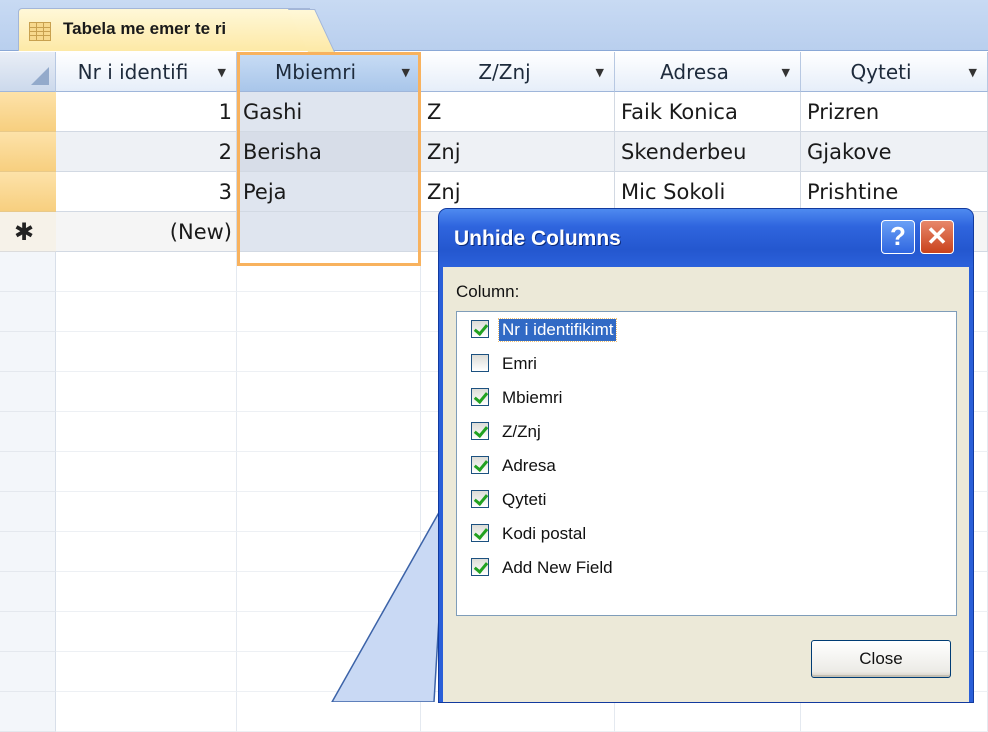 This screenshot has height=732, width=988. Describe the element at coordinates (881, 72) in the screenshot. I see `column-header-label: Qyteti` at that location.